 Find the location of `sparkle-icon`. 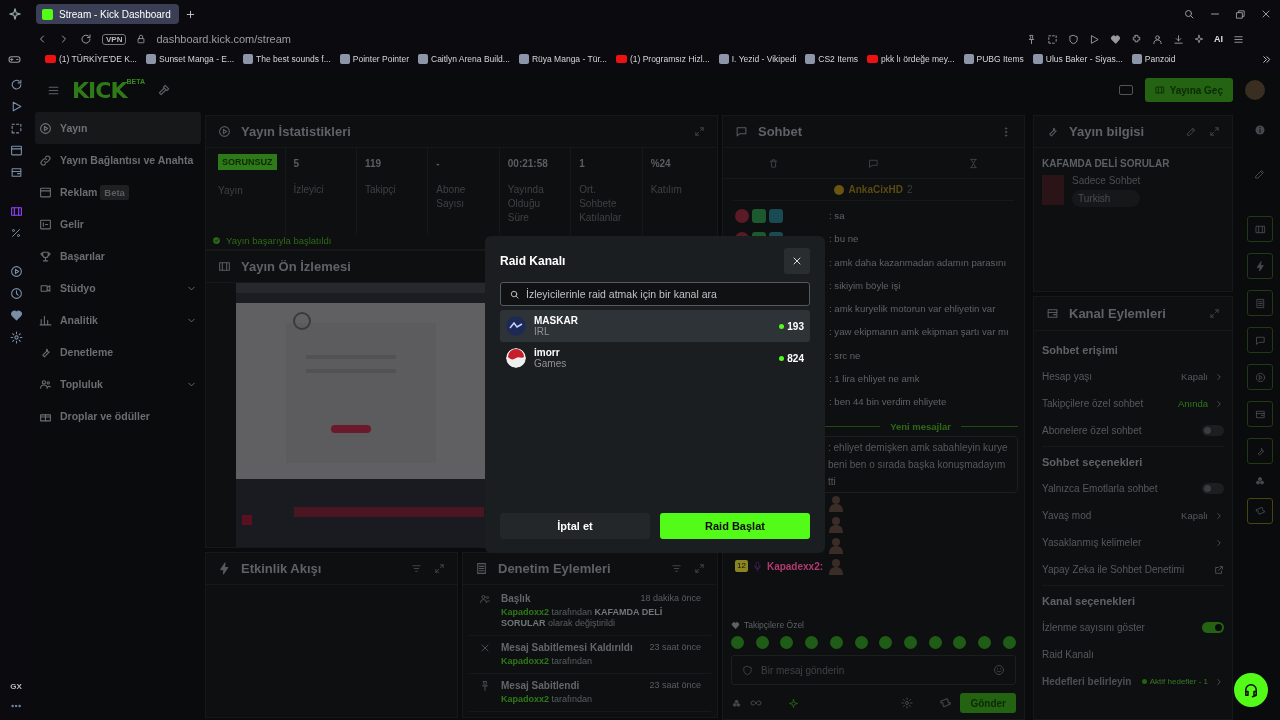

sparkle-icon is located at coordinates (793, 703).